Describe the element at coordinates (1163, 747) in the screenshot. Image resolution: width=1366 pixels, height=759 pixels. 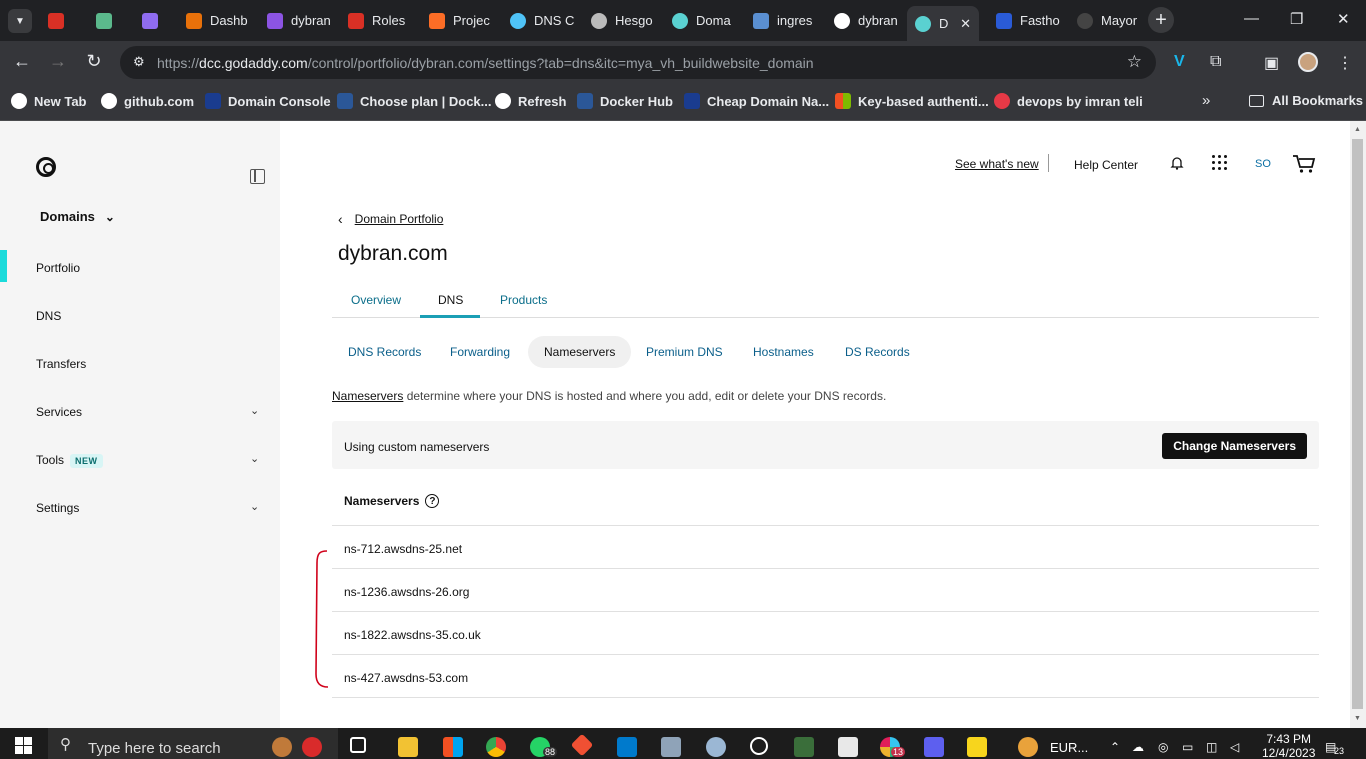
I see `meet-now-icon: ◎` at that location.